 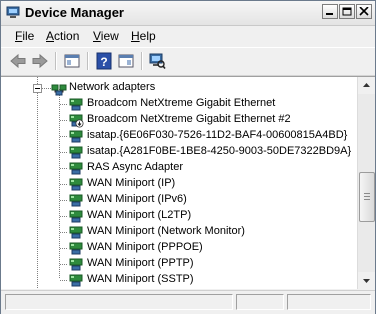 I want to click on maximize-button, so click(x=347, y=11).